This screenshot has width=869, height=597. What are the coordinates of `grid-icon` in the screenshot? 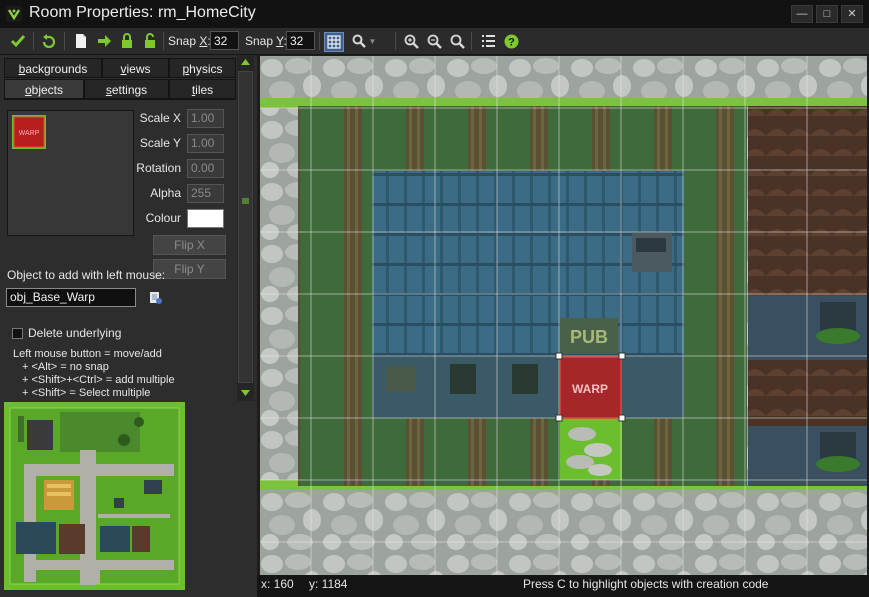 It's located at (334, 42).